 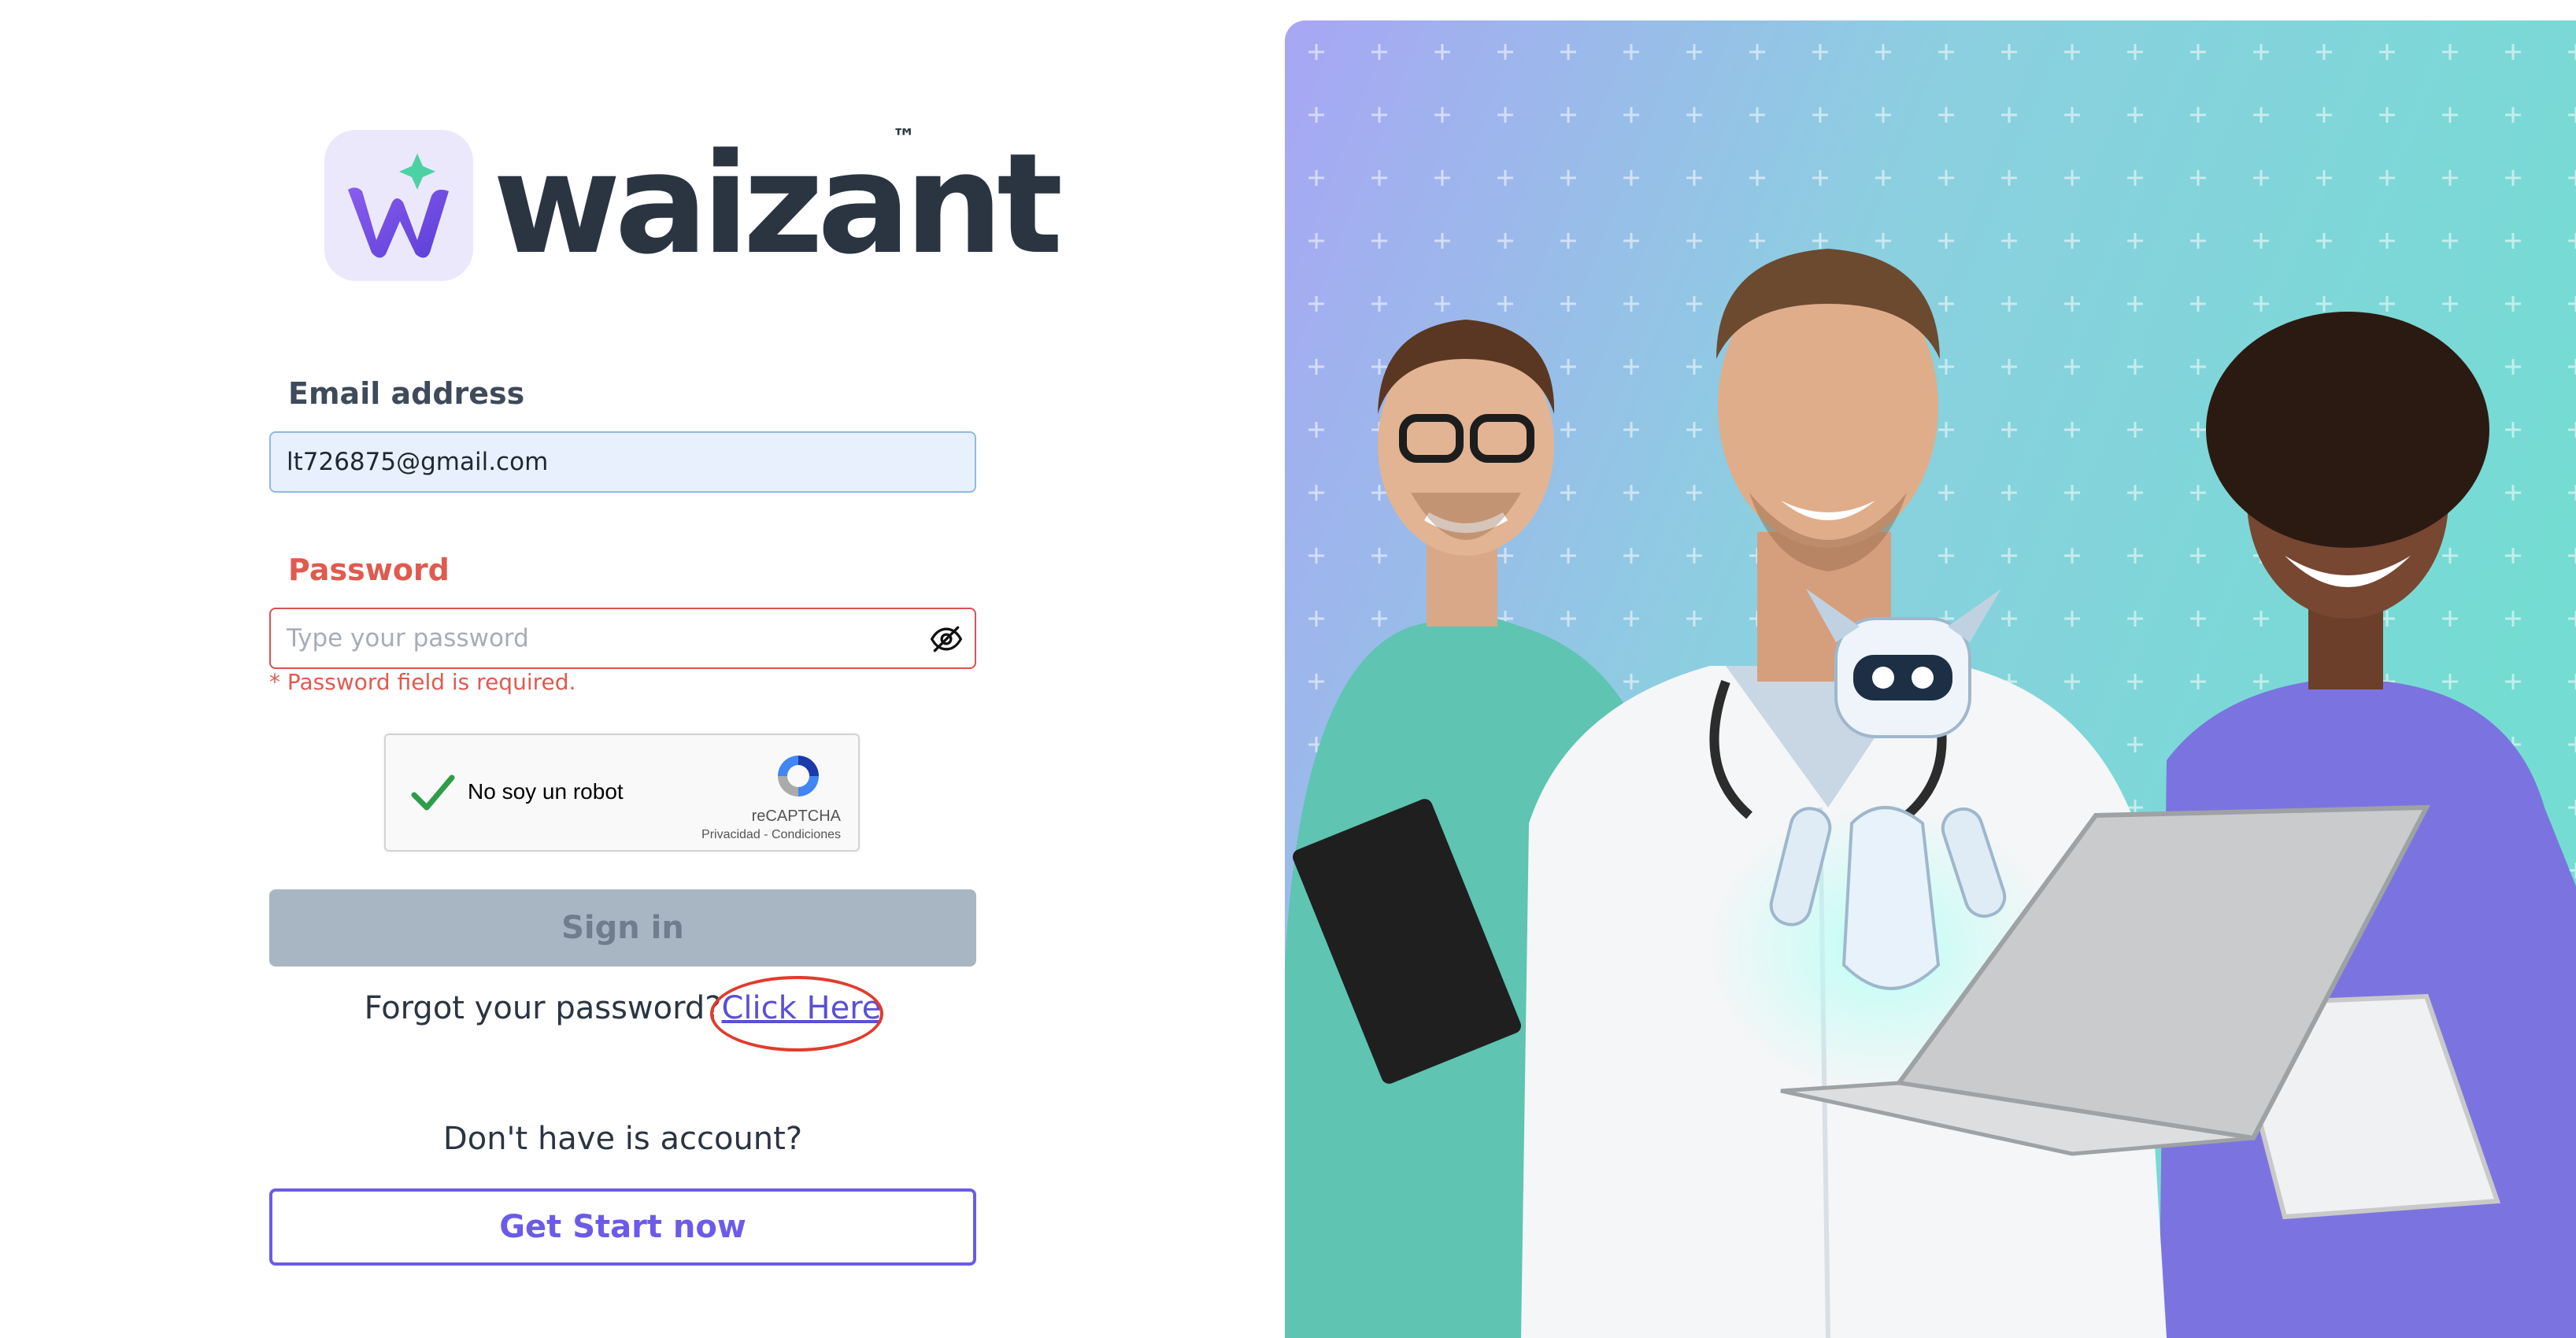 I want to click on sign-in-button: Sign in, so click(x=622, y=928).